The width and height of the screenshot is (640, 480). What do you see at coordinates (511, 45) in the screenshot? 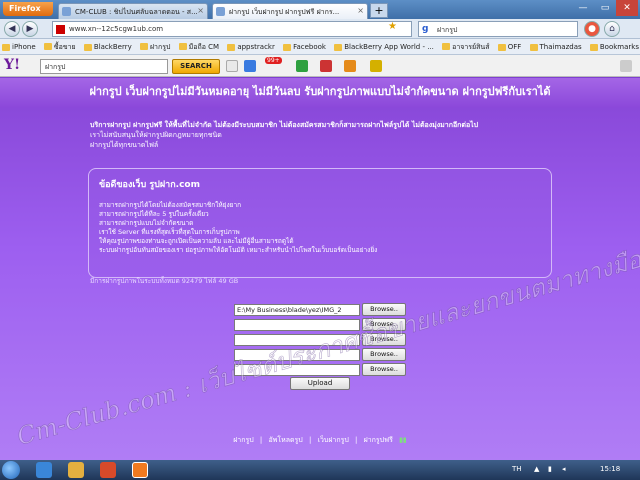
I see `bookmark-item: OFF` at bounding box center [511, 45].